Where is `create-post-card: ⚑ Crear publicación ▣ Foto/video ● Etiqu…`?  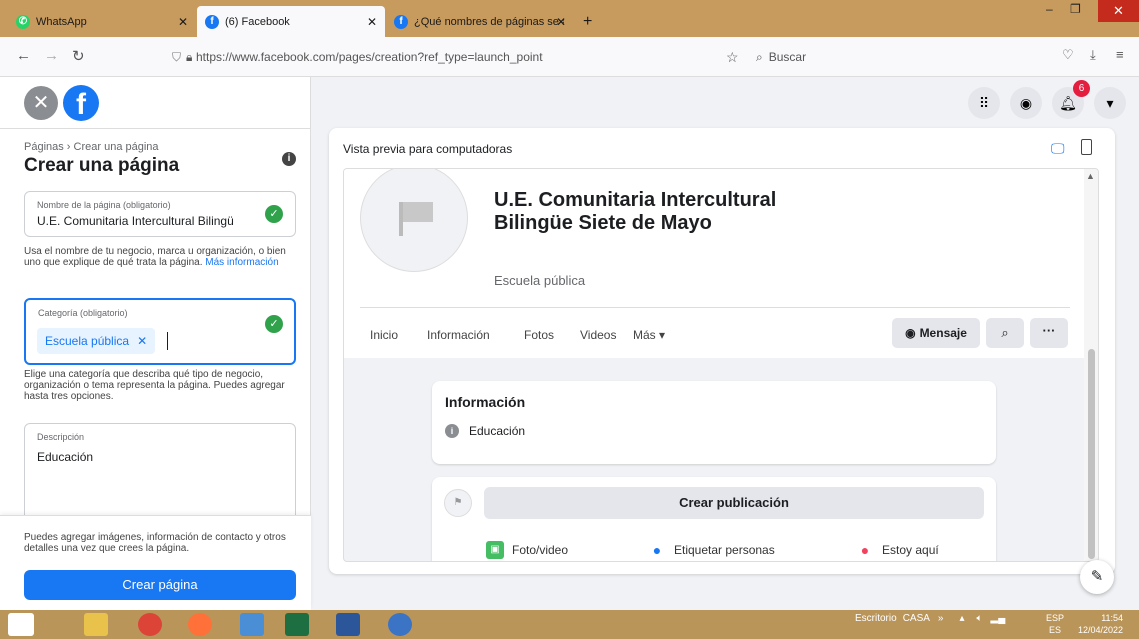 create-post-card: ⚑ Crear publicación ▣ Foto/video ● Etiqu… is located at coordinates (714, 519).